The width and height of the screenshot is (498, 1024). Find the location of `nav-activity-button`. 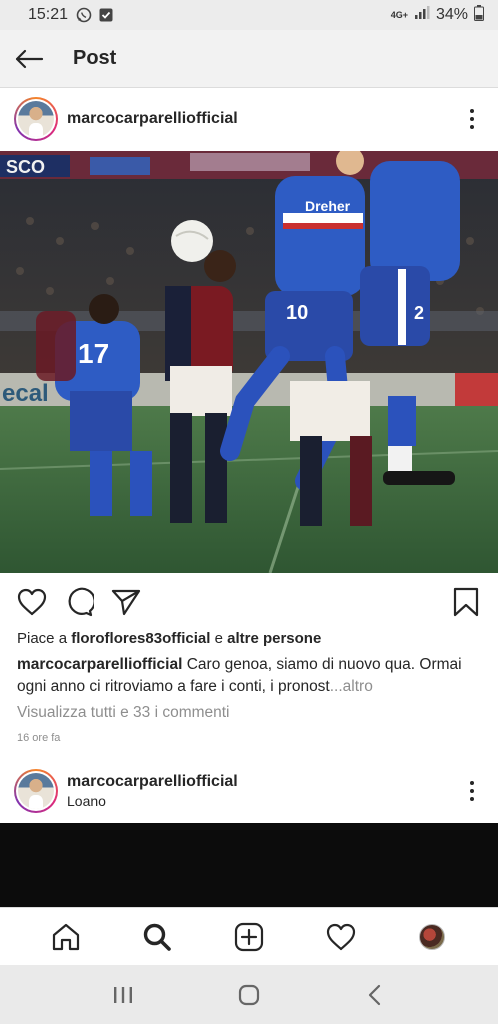

nav-activity-button is located at coordinates (341, 937).